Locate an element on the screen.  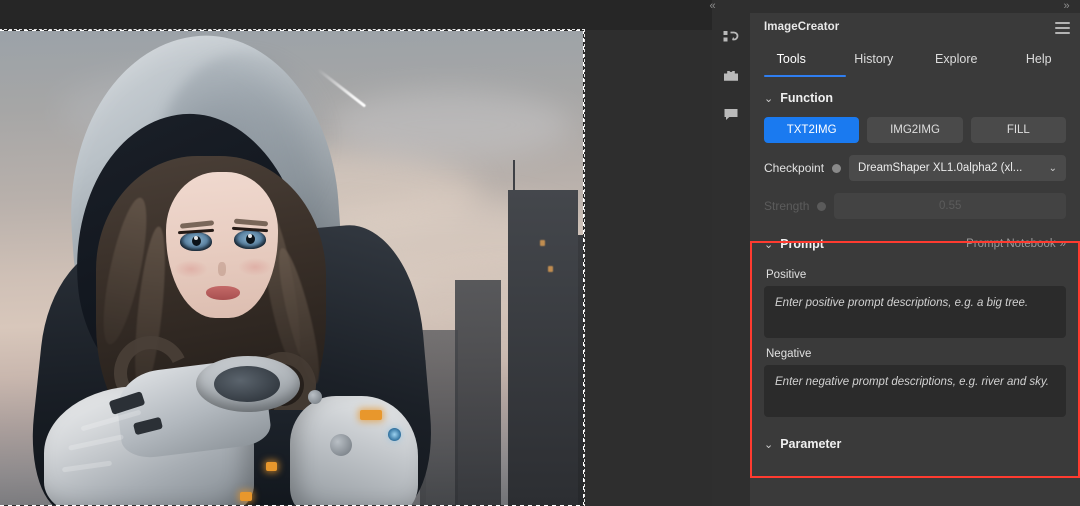
mode-txt2img: TXT2IMG is located at coordinates (812, 130).